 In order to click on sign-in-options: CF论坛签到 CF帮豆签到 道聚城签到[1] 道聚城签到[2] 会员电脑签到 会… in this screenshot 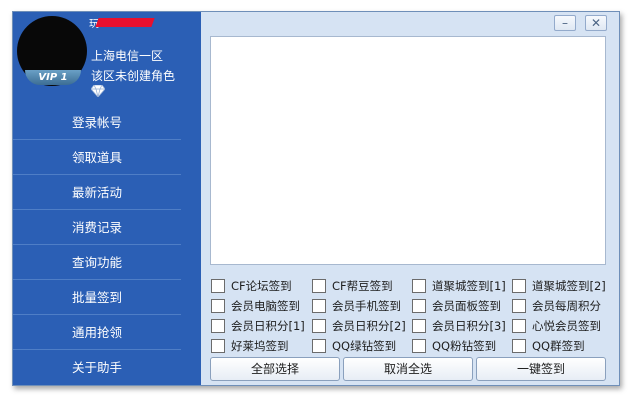, I will do `click(410, 316)`.